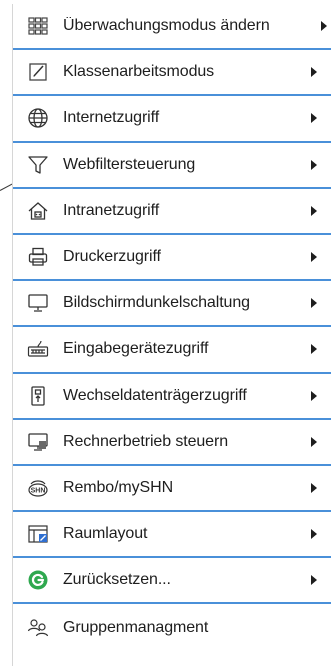 The height and width of the screenshot is (671, 331). I want to click on menu-item-webfiltersteuerung: Webfiltersteuerung, so click(172, 166).